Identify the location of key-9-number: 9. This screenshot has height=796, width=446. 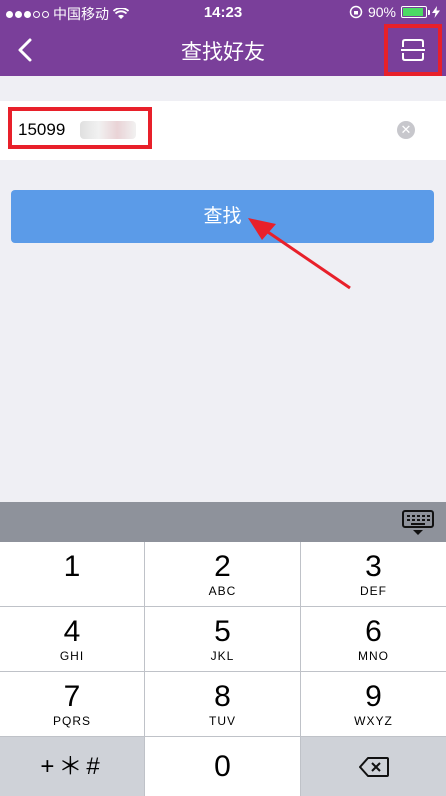
(373, 696).